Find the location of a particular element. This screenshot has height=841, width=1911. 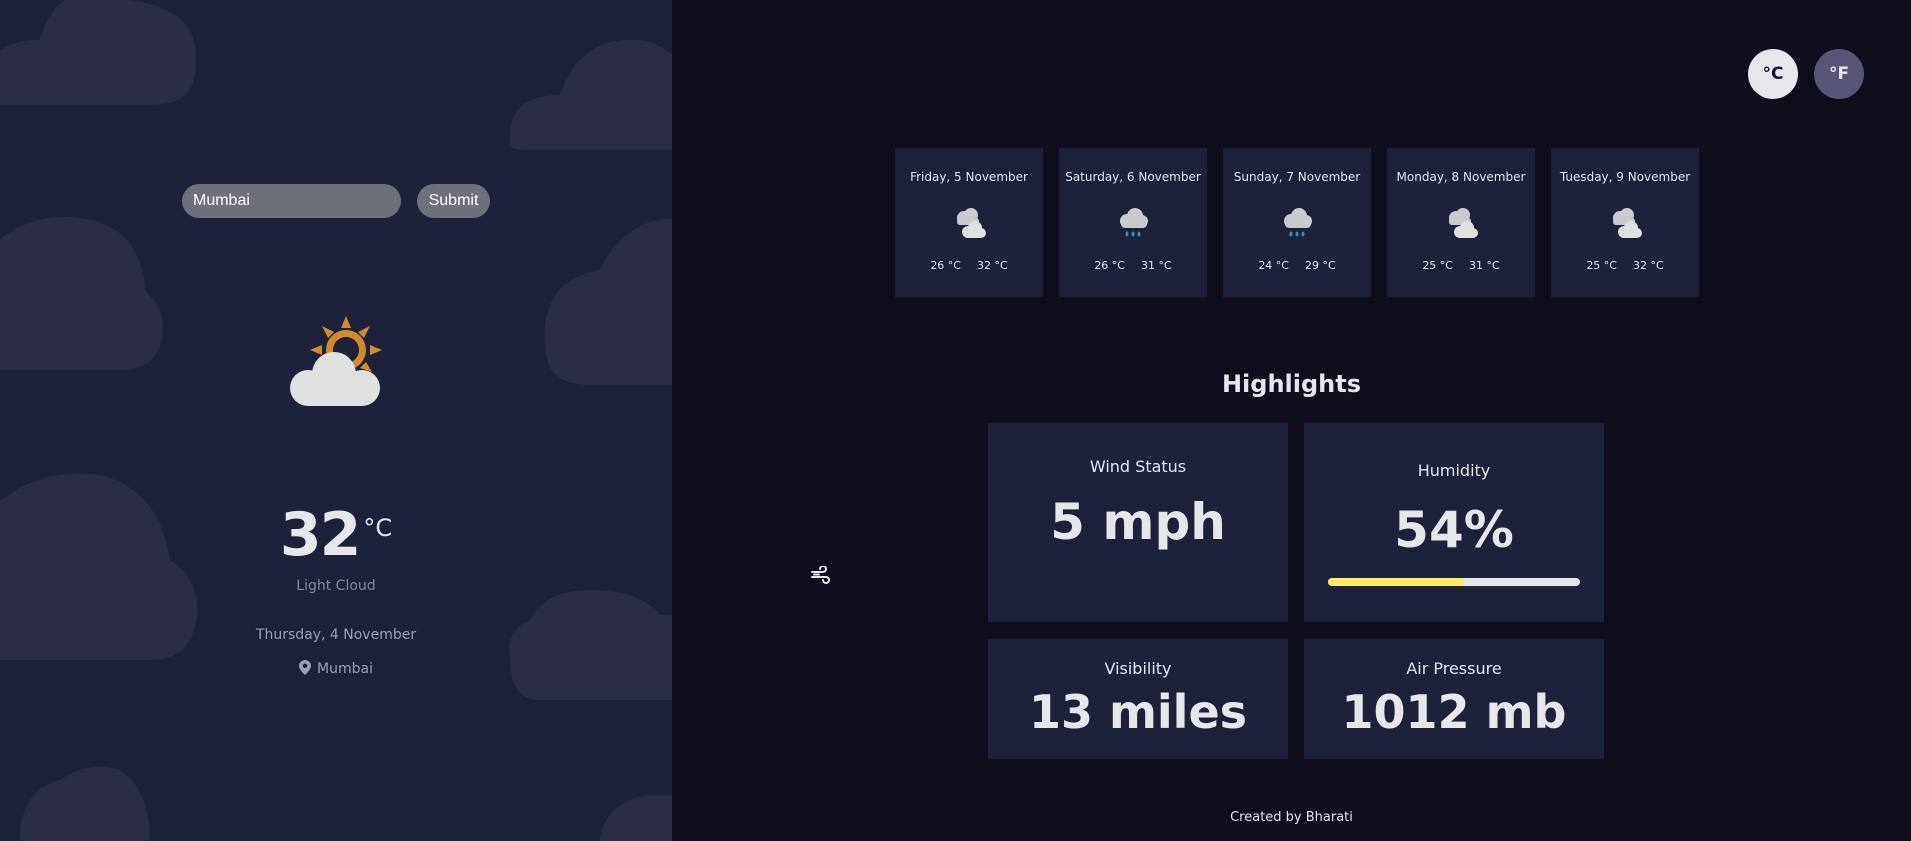

humidity-progress-bar is located at coordinates (1454, 582).